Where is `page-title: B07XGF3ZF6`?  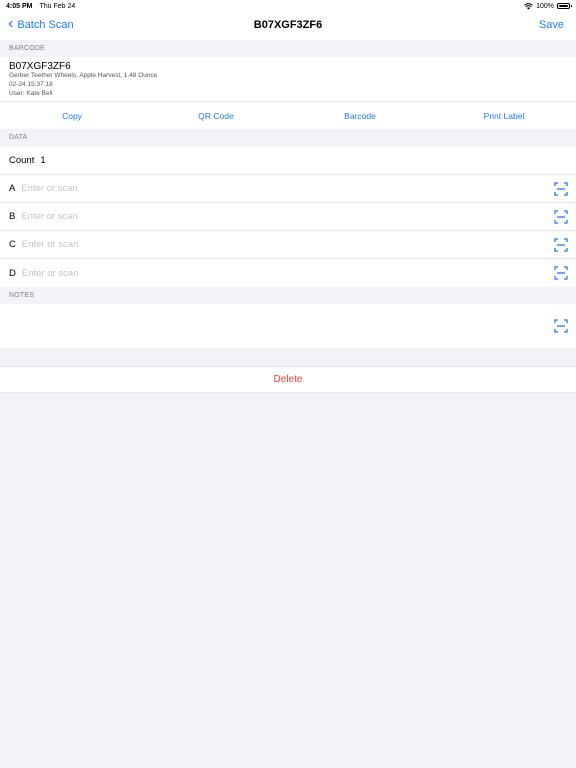
page-title: B07XGF3ZF6 is located at coordinates (288, 25).